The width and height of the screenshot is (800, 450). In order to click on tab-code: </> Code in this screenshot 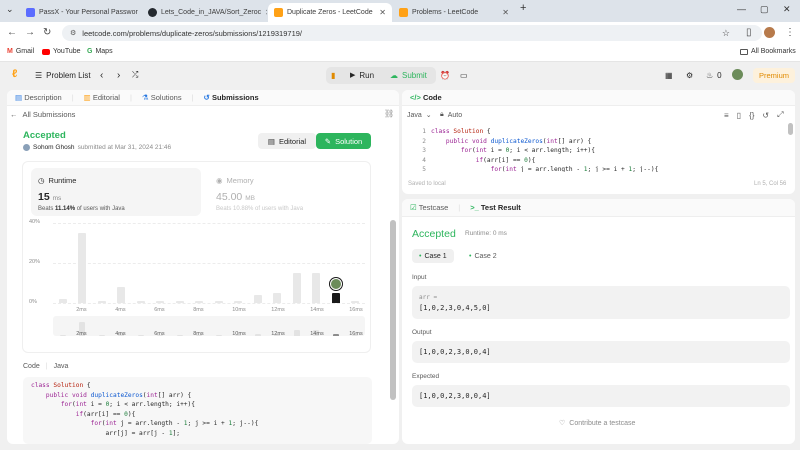, I will do `click(426, 97)`.